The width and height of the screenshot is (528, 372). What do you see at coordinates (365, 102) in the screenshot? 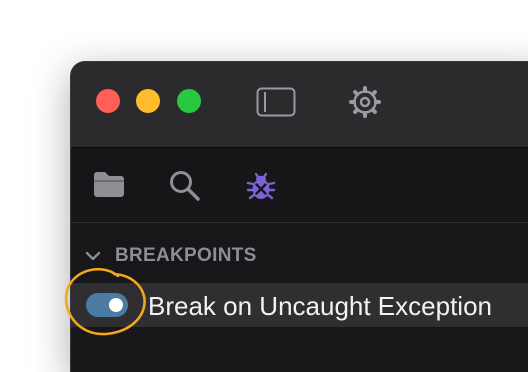
I see `gear-icon` at bounding box center [365, 102].